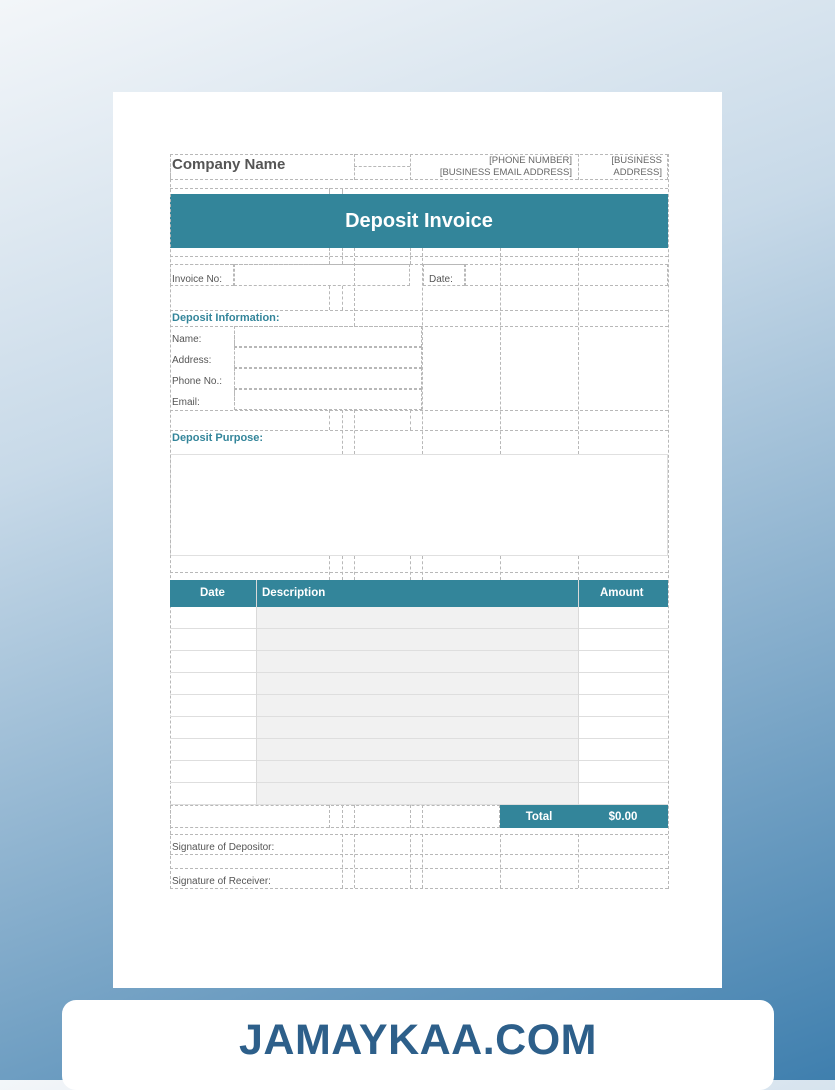 The height and width of the screenshot is (1090, 835). I want to click on deposit-information-title: Deposit Information:, so click(226, 318).